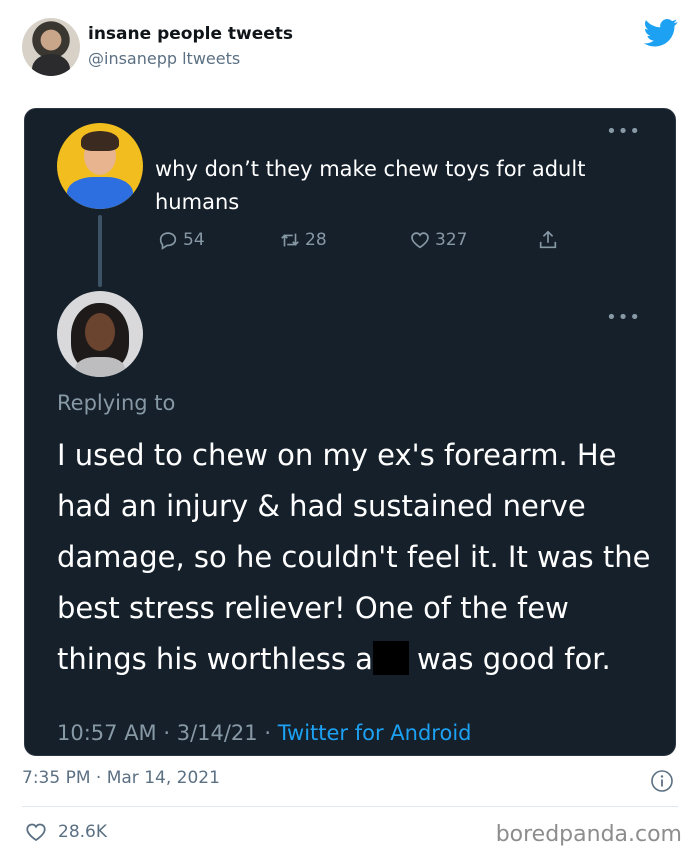  Describe the element at coordinates (164, 58) in the screenshot. I see `account-handle: @insanepp ltweets` at that location.